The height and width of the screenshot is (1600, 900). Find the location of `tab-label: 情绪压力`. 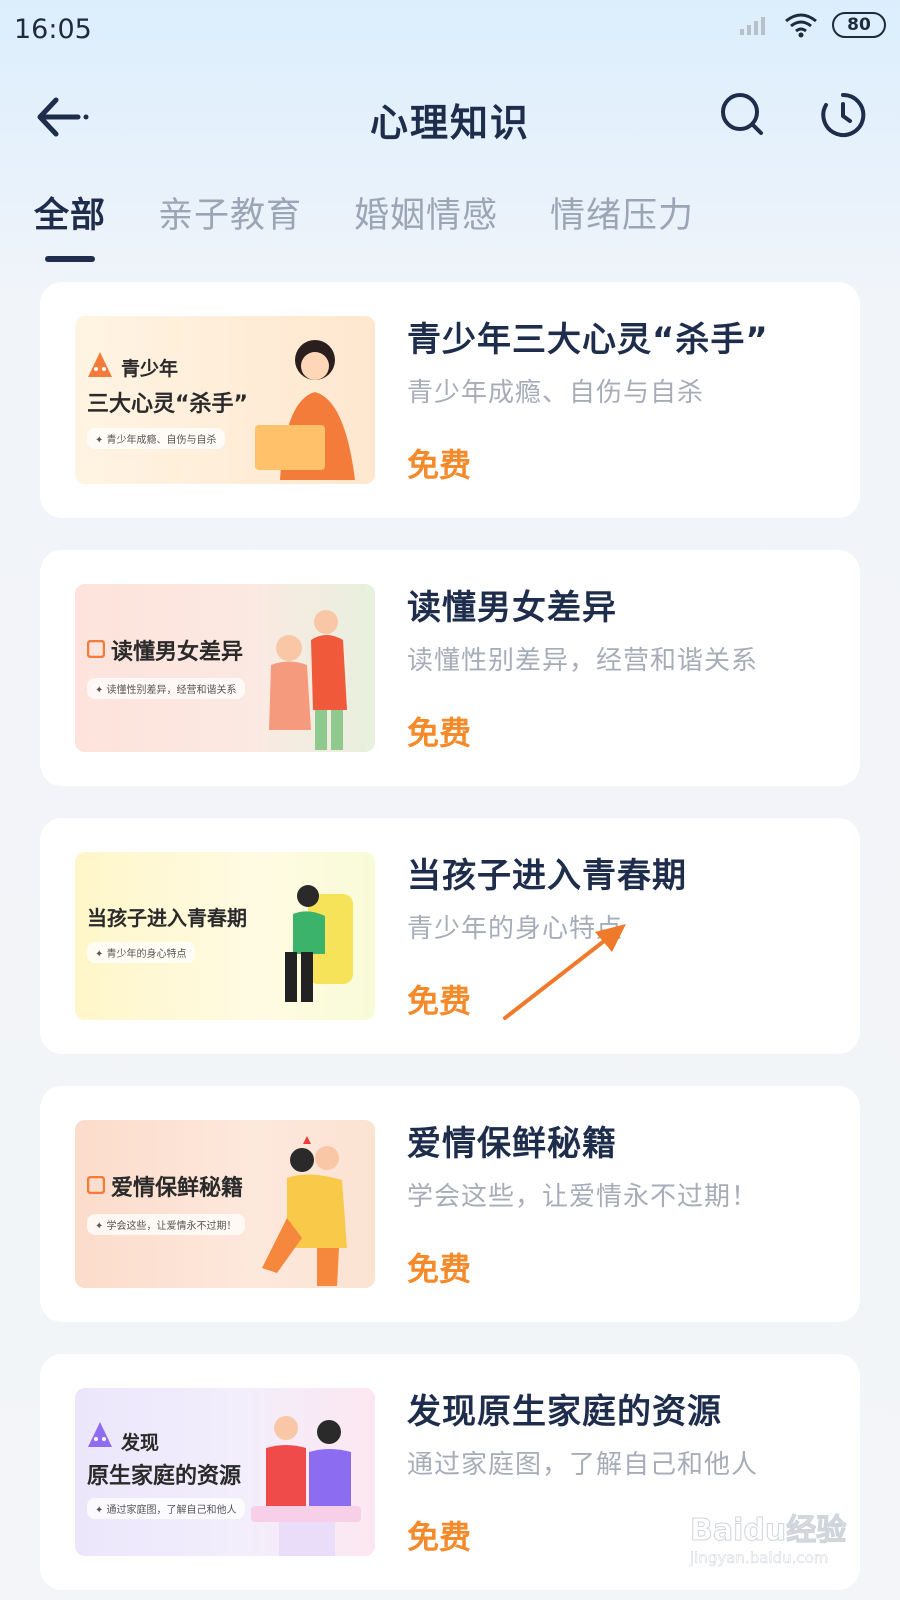

tab-label: 情绪压力 is located at coordinates (622, 216).